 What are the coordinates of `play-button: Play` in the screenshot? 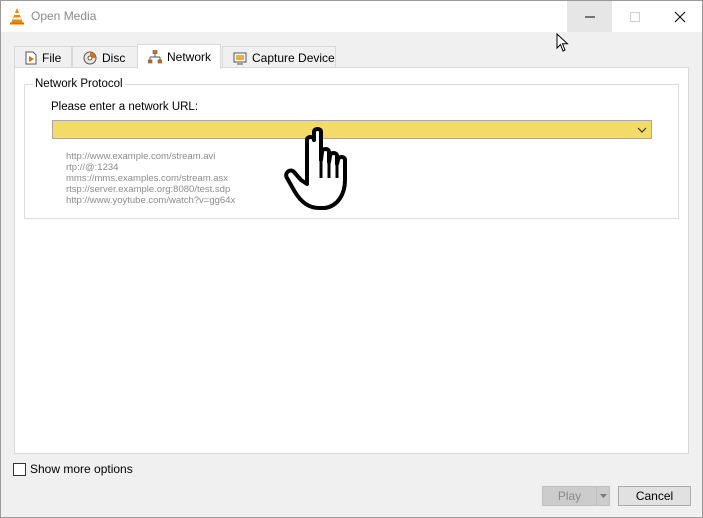 It's located at (569, 496).